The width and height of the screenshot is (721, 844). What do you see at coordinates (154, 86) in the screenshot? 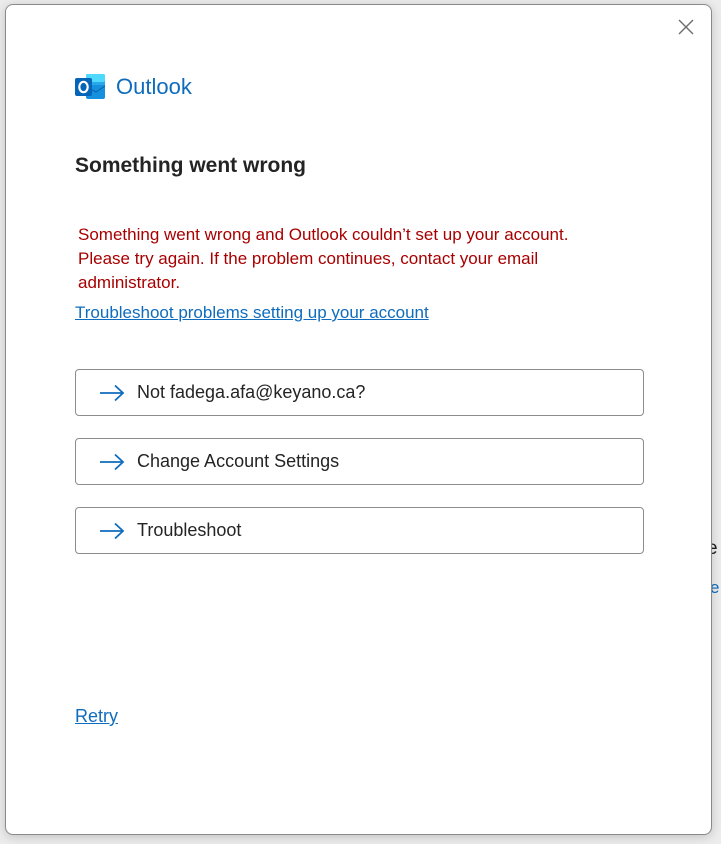
I see `app-name: Outlook` at bounding box center [154, 86].